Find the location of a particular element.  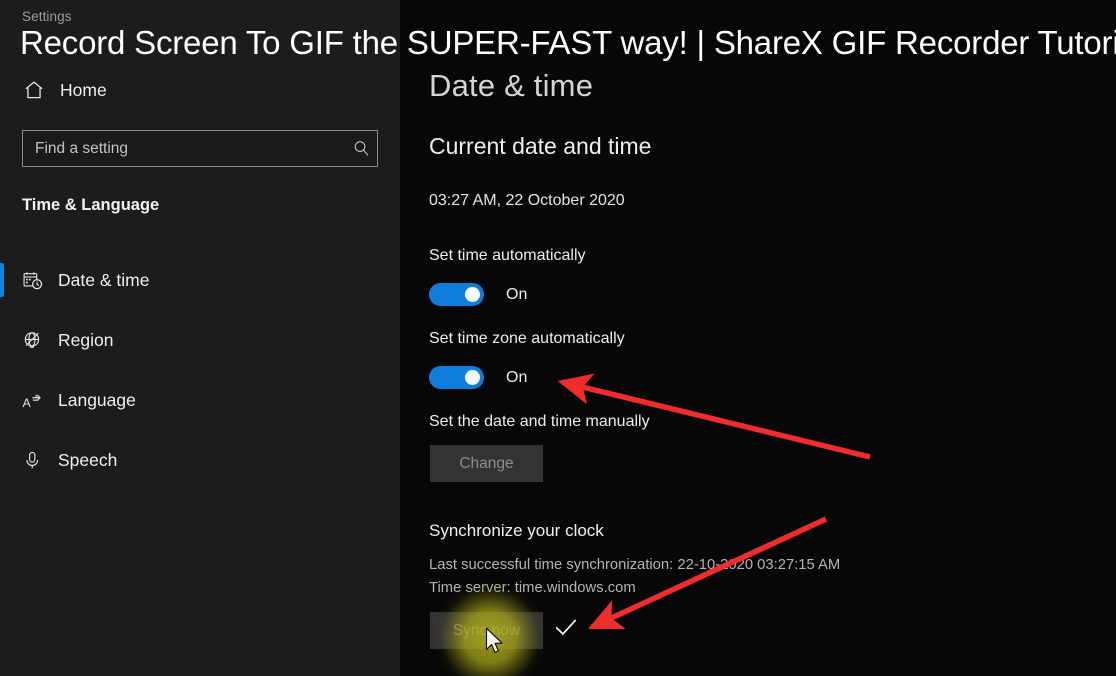

set-time-automatically-label: Set time automatically is located at coordinates (507, 255).